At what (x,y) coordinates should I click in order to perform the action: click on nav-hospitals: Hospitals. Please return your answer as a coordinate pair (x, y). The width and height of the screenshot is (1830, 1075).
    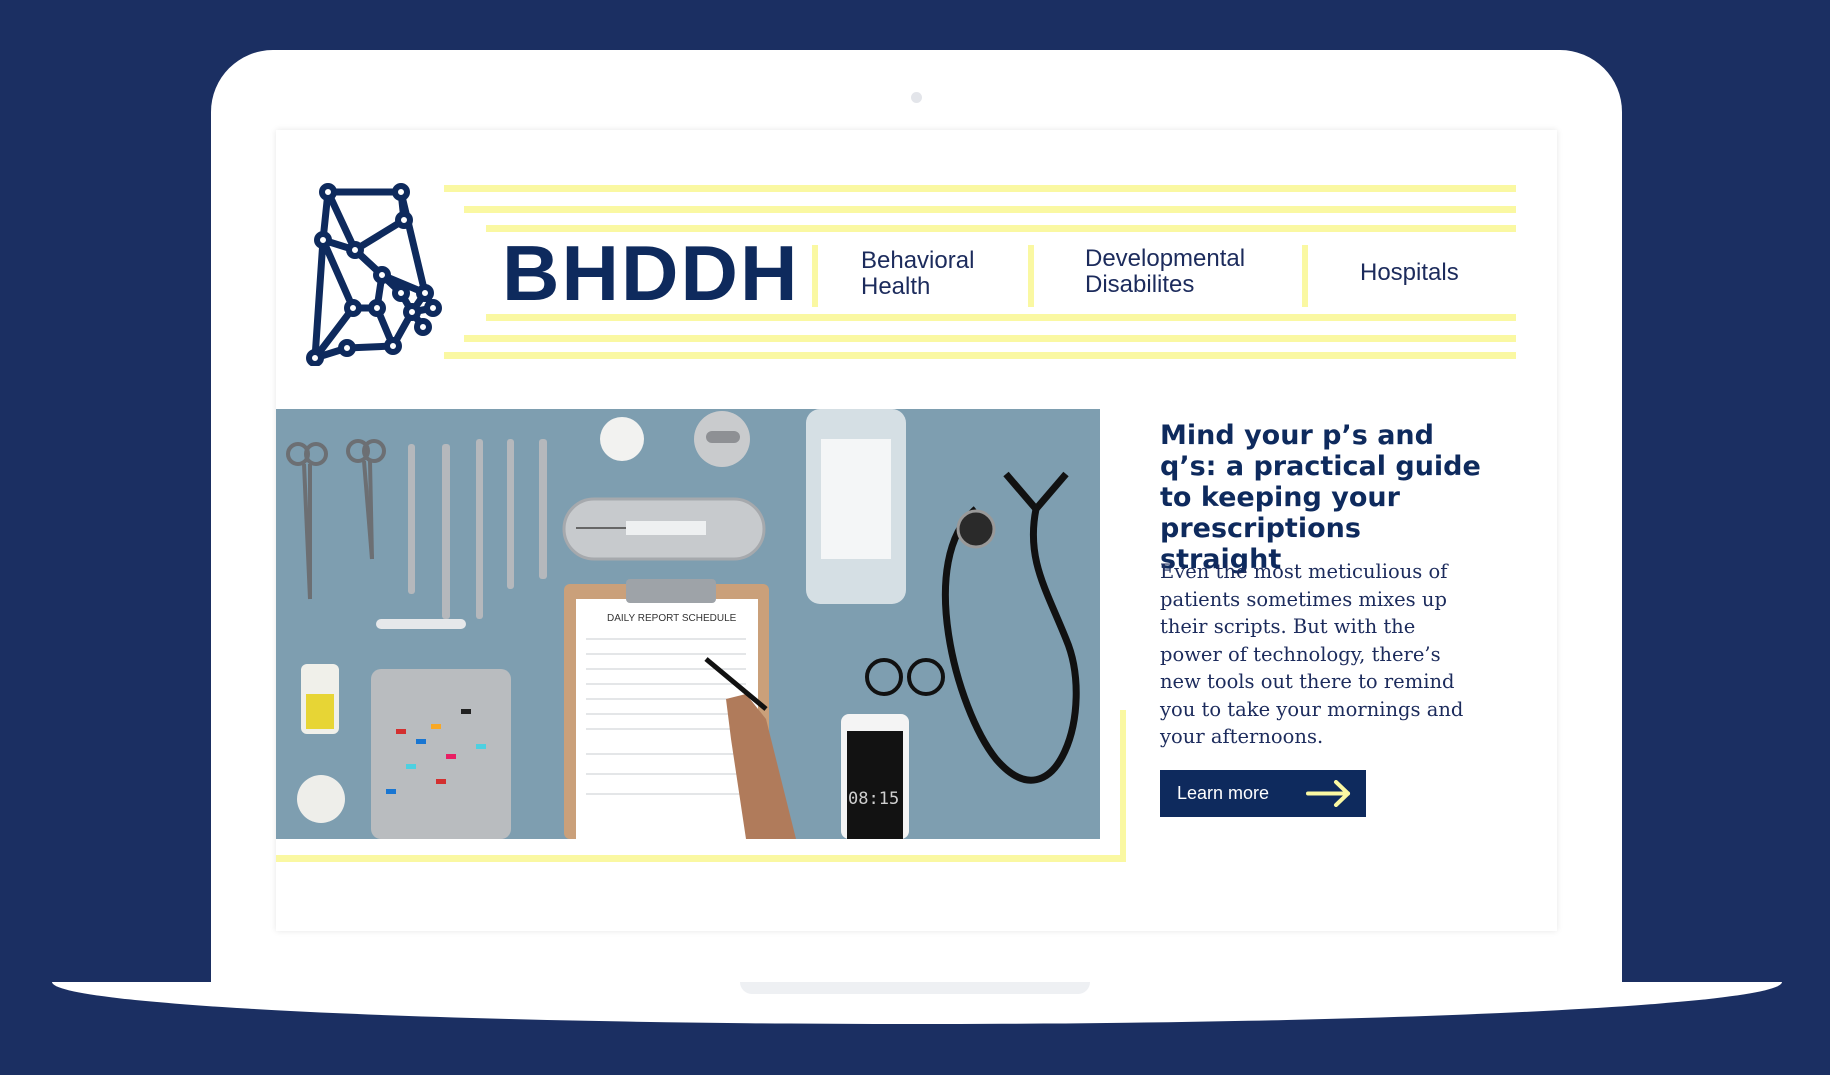
    Looking at the image, I should click on (1409, 273).